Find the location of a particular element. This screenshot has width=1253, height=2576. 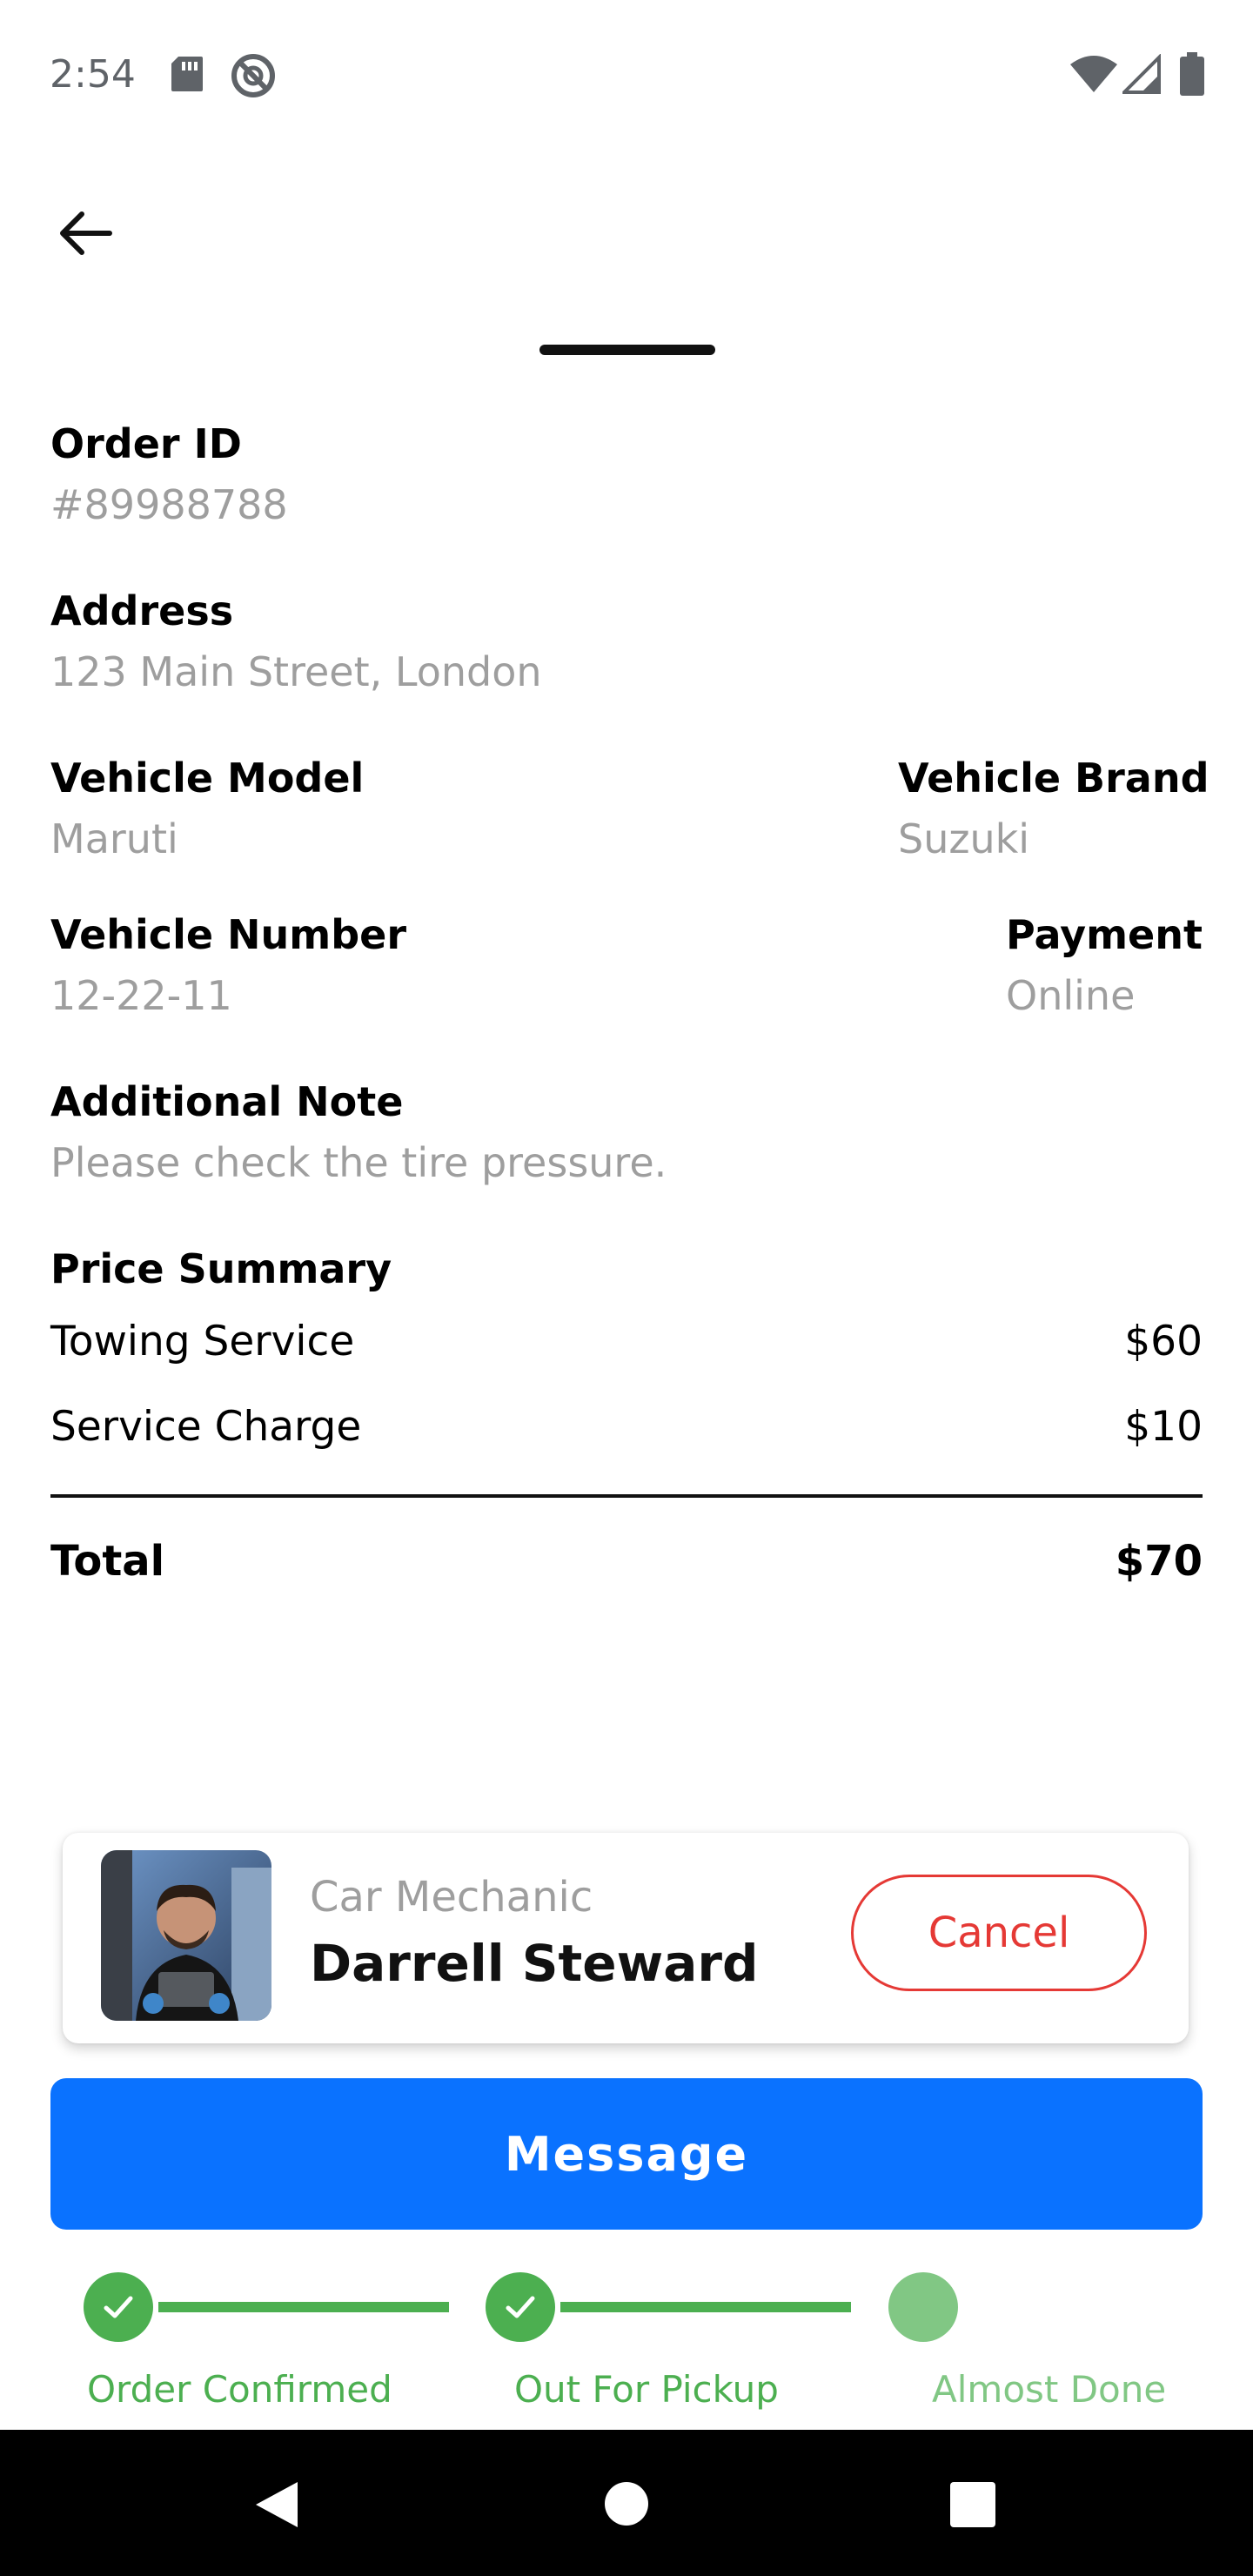

address-value: 123 Main Street, London is located at coordinates (296, 671).